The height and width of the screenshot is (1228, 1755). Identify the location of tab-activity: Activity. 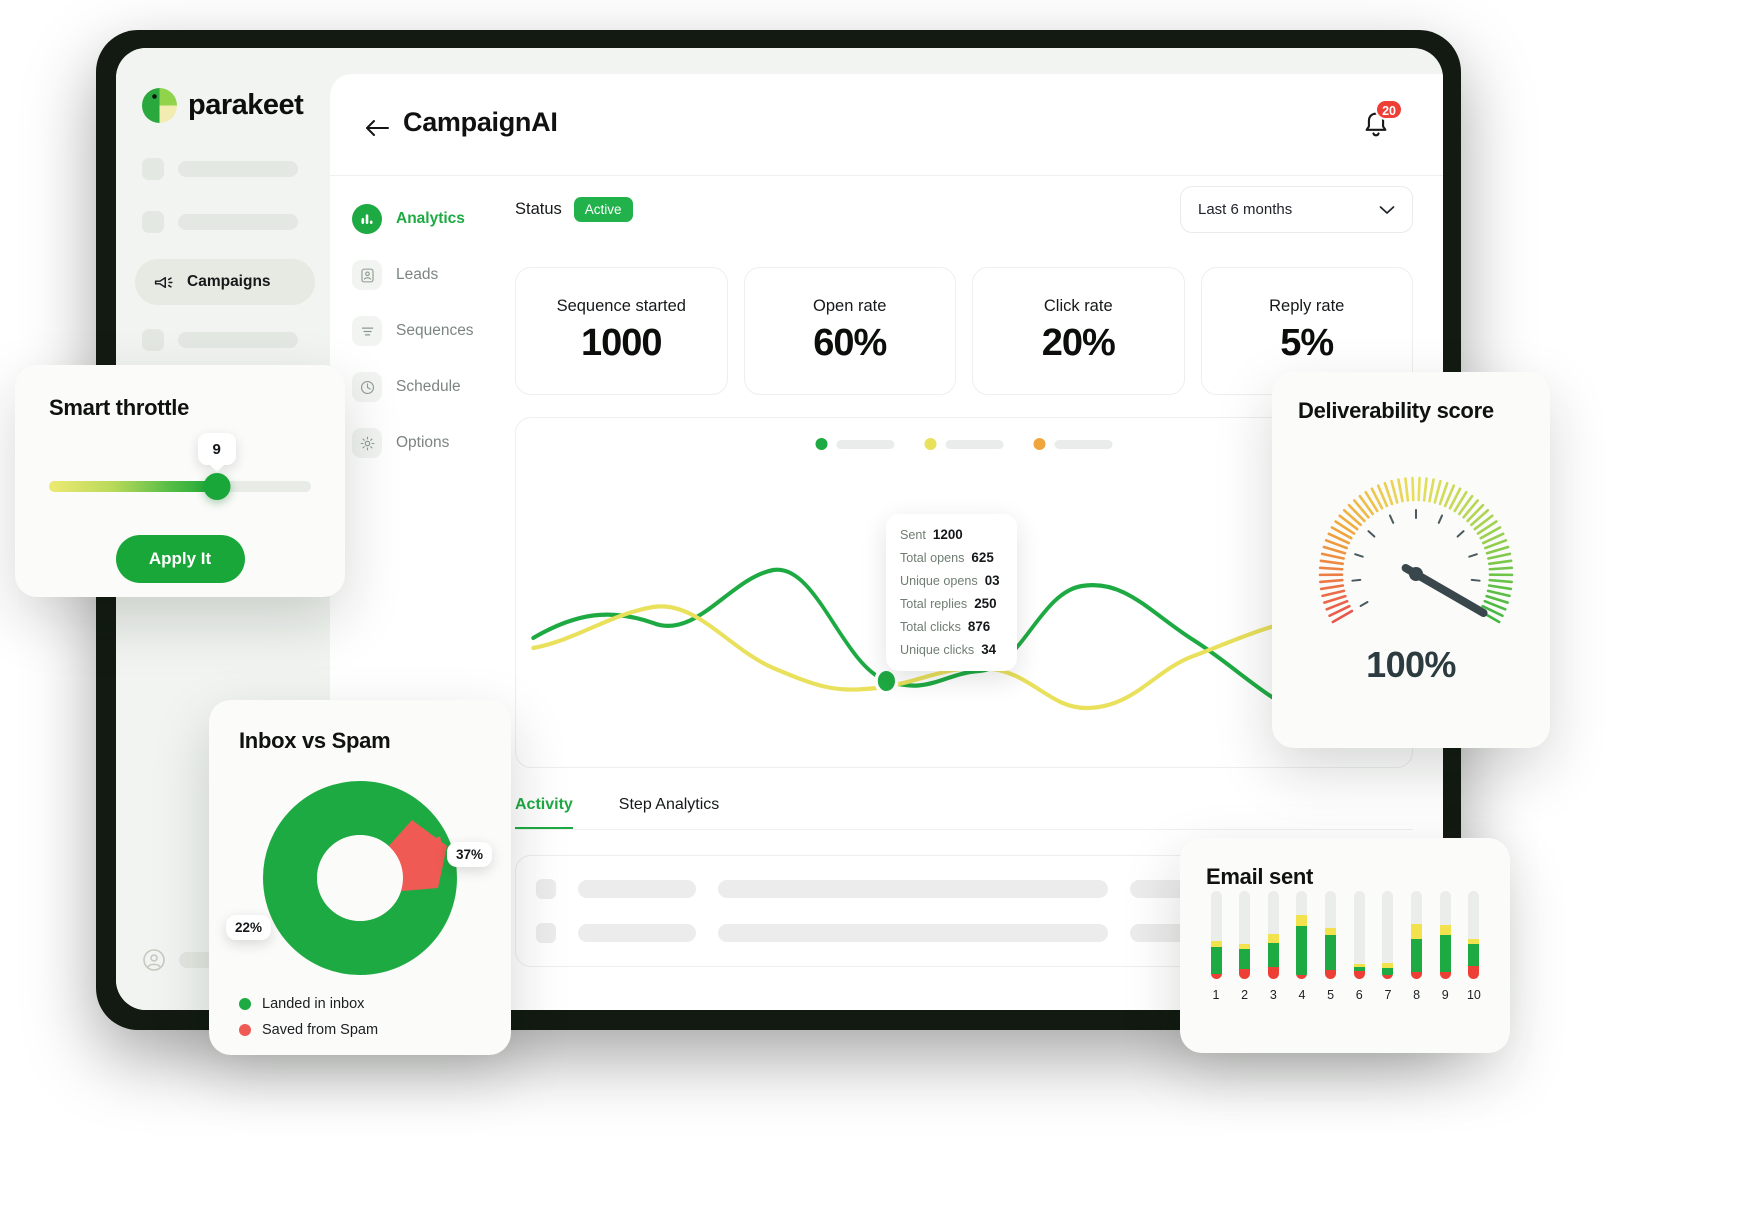
(544, 812).